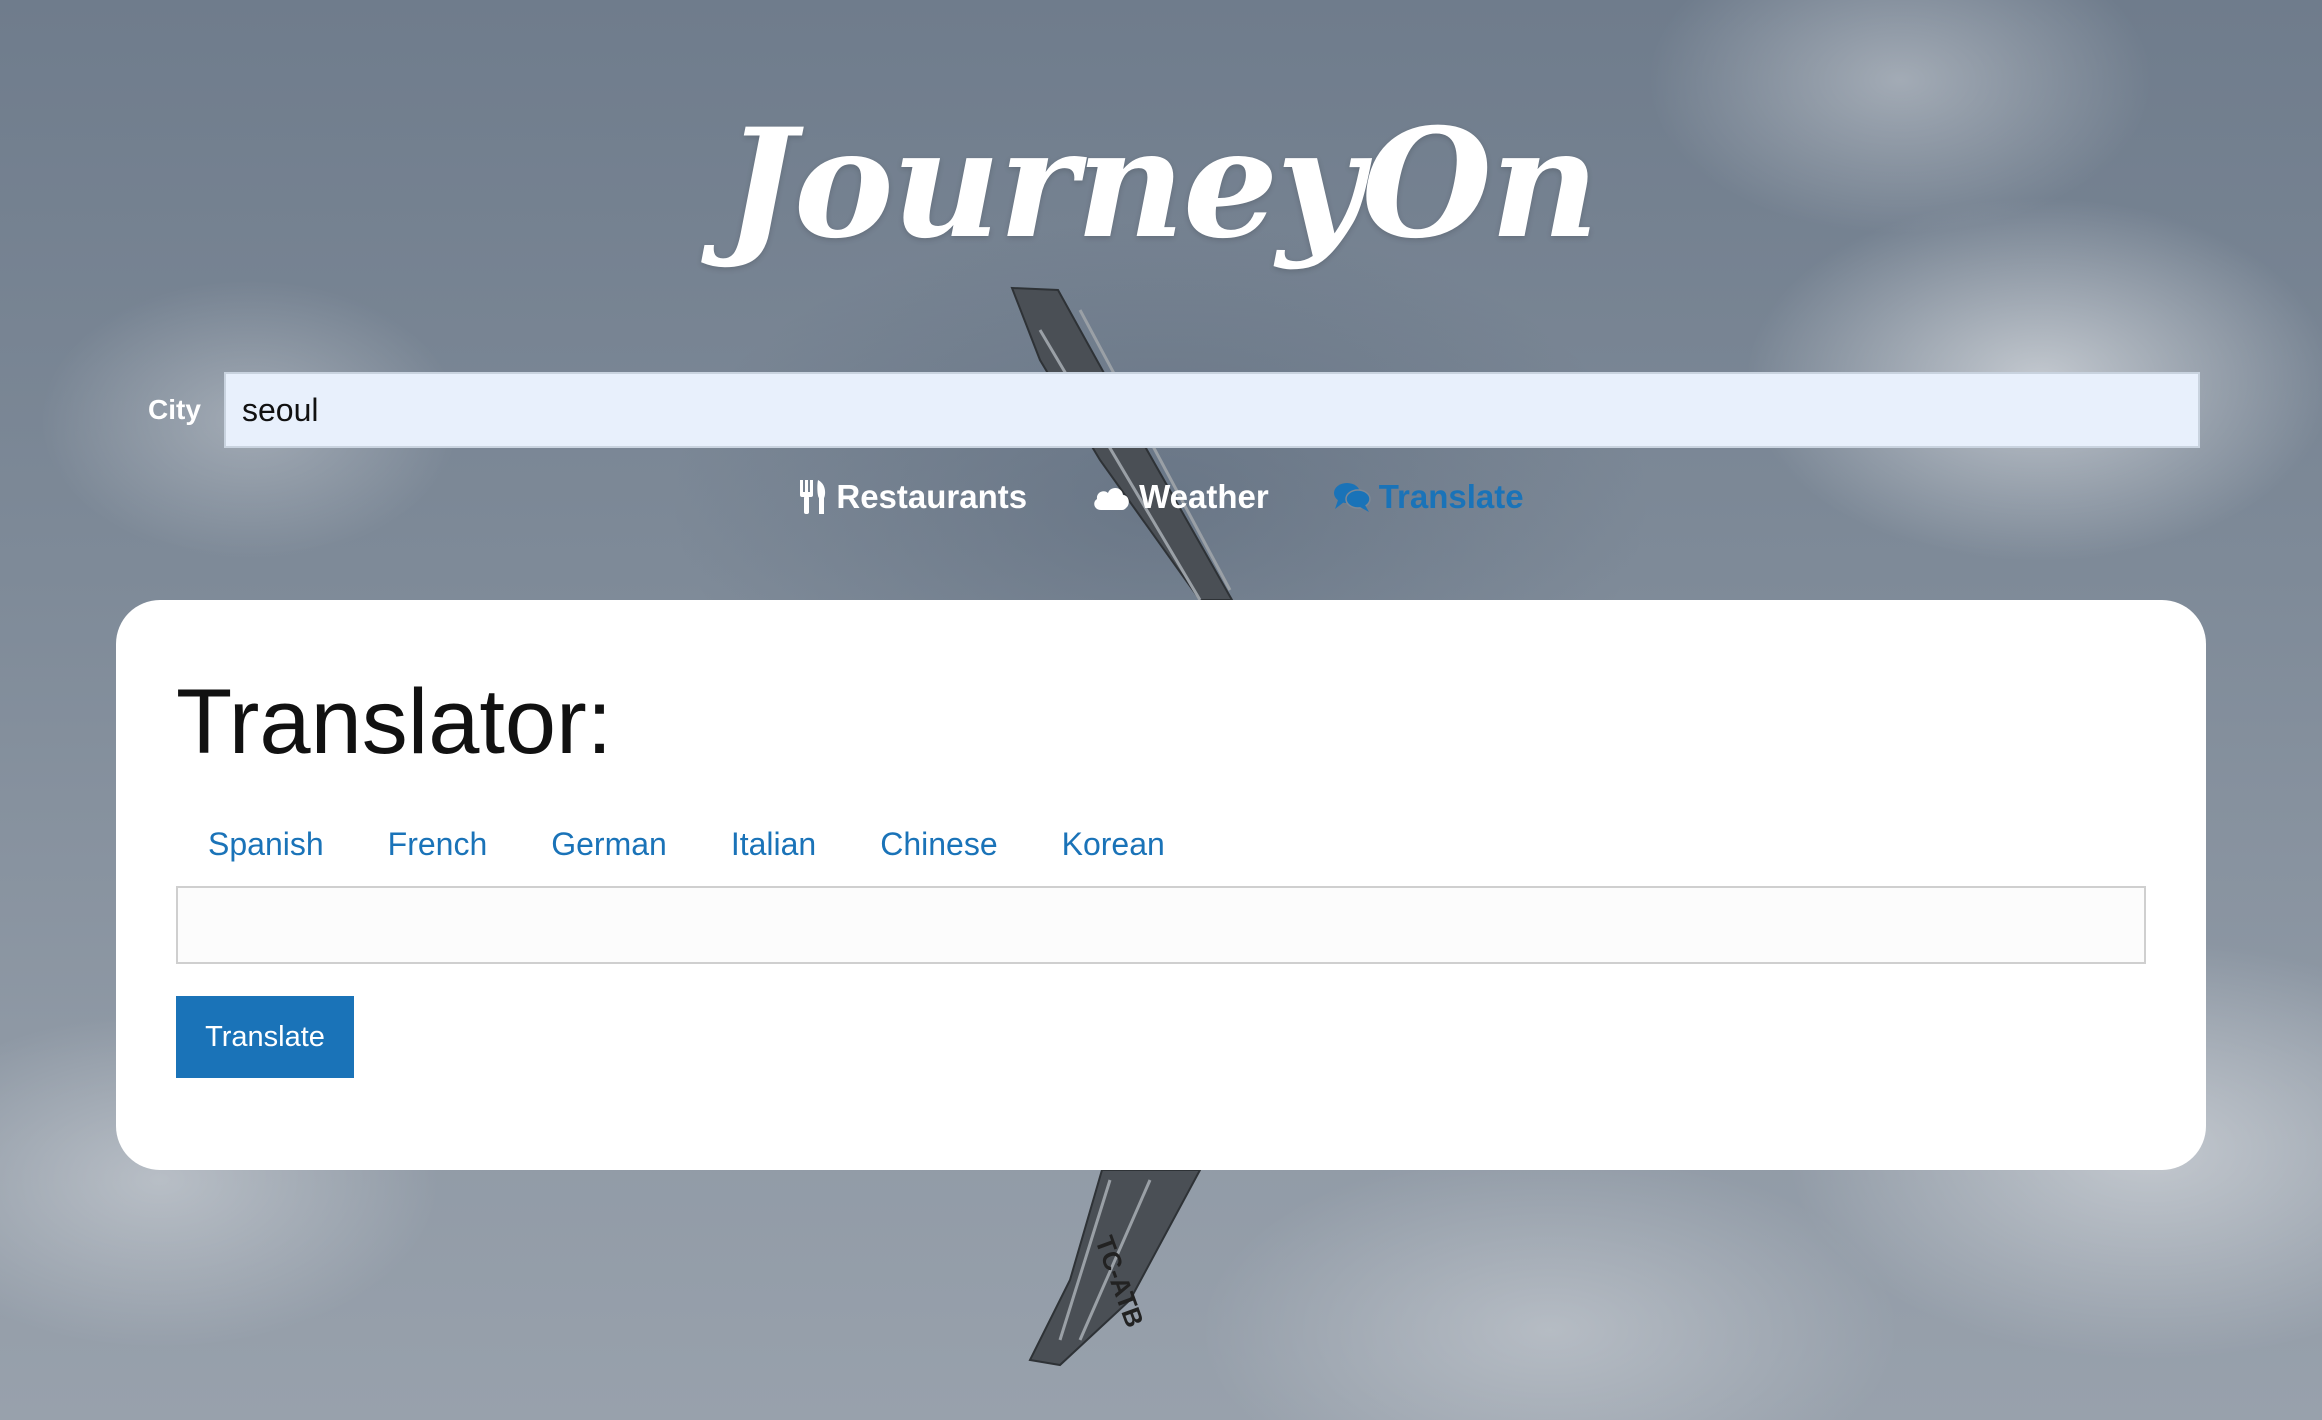 The width and height of the screenshot is (2322, 1420). What do you see at coordinates (932, 496) in the screenshot?
I see `nav-item-label: Restaurants` at bounding box center [932, 496].